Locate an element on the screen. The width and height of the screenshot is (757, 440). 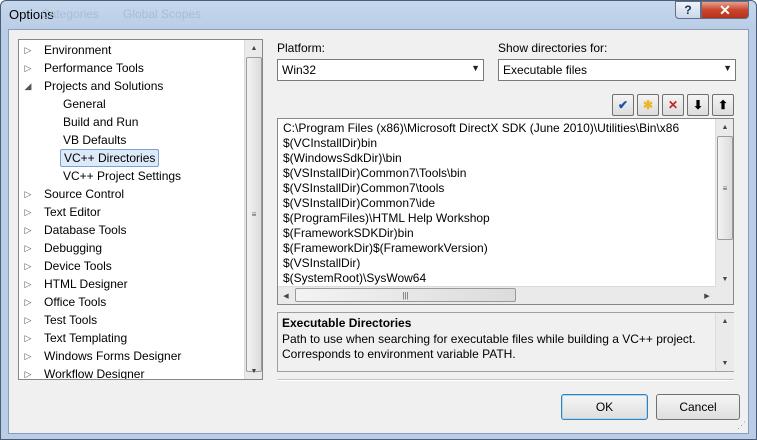
tree-item: ▷ HTML Designer is located at coordinates (131, 284).